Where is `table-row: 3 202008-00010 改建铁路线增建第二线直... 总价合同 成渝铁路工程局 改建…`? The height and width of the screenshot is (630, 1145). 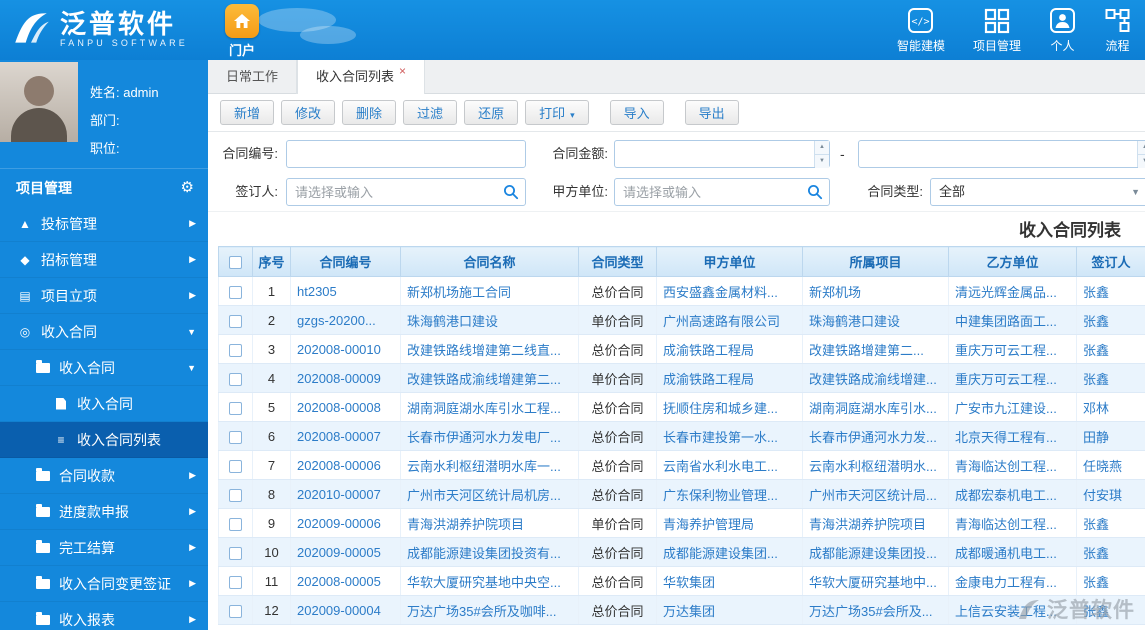 table-row: 3 202008-00010 改建铁路线增建第二线直... 总价合同 成渝铁路工程局 改建… is located at coordinates (681, 349).